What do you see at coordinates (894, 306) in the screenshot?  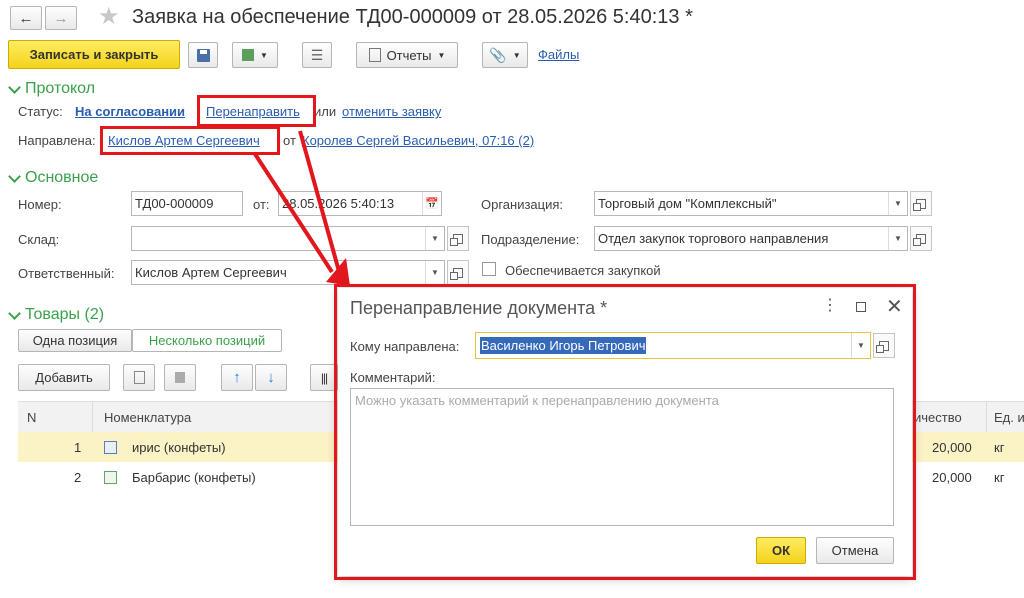 I see `close-icon: ✕` at bounding box center [894, 306].